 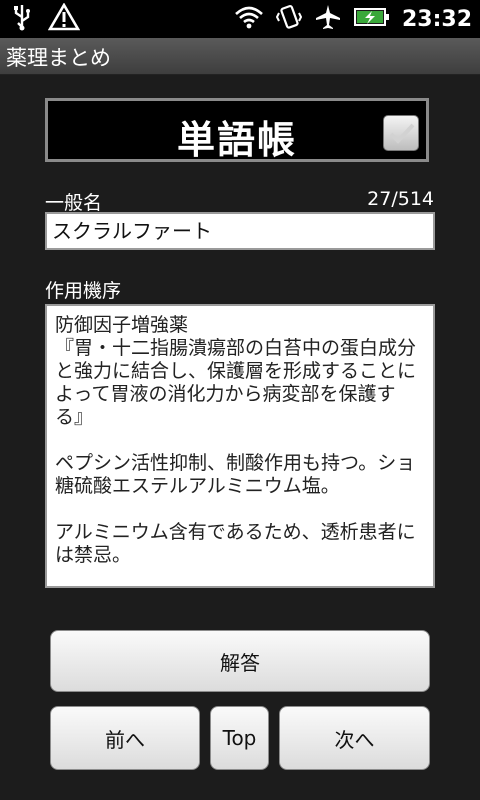 I want to click on prev-button: 前へ, so click(x=125, y=738).